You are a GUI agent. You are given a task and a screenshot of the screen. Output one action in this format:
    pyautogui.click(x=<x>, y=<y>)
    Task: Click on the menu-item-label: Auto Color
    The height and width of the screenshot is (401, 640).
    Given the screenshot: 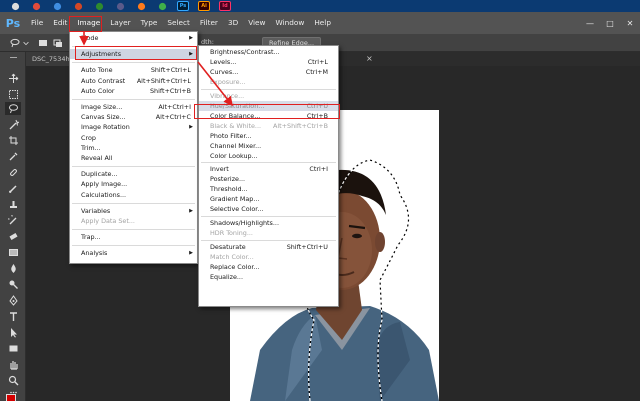 What is the action you would take?
    pyautogui.click(x=98, y=90)
    